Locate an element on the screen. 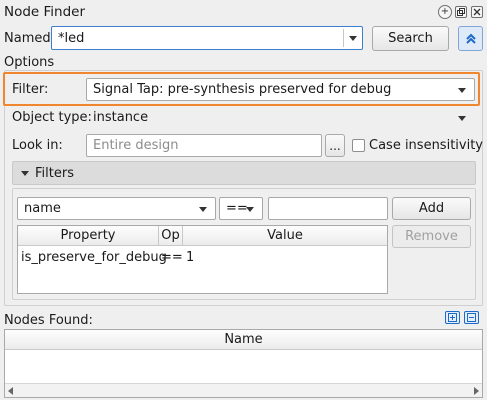  table-row: is_preserve_for_debug == 1 is located at coordinates (202, 258).